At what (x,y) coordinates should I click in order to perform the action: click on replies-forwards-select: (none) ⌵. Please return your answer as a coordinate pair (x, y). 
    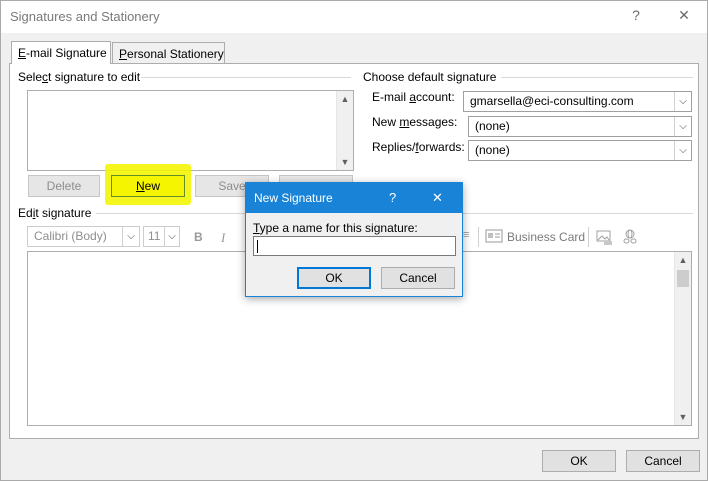
    Looking at the image, I should click on (580, 150).